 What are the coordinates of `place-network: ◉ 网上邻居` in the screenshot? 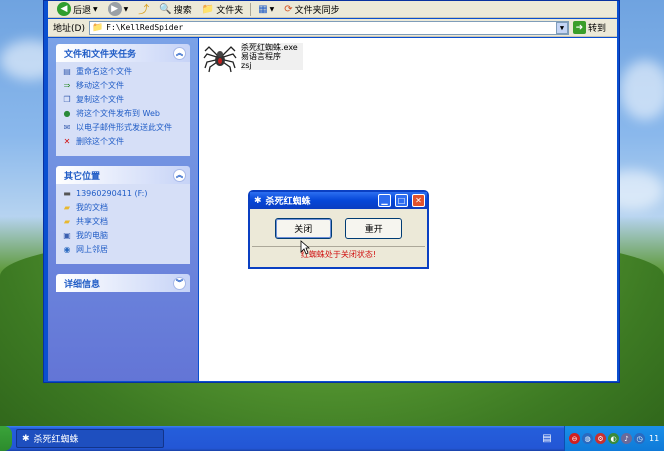 It's located at (123, 250).